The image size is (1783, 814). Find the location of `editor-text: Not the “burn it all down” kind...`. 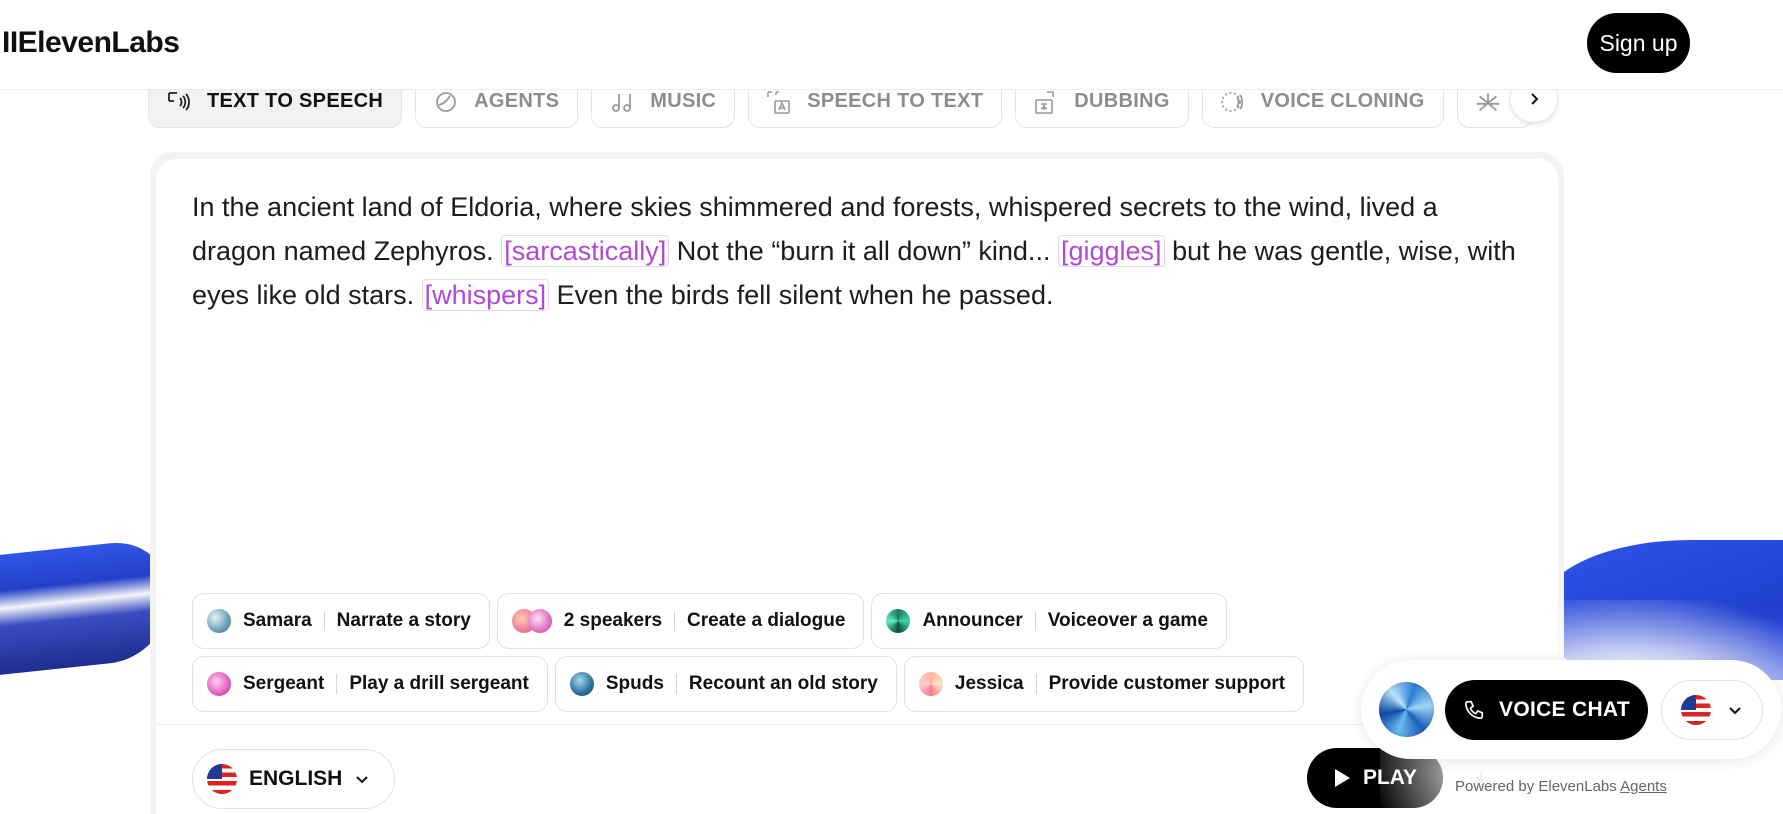

editor-text: Not the “burn it all down” kind... is located at coordinates (863, 251).